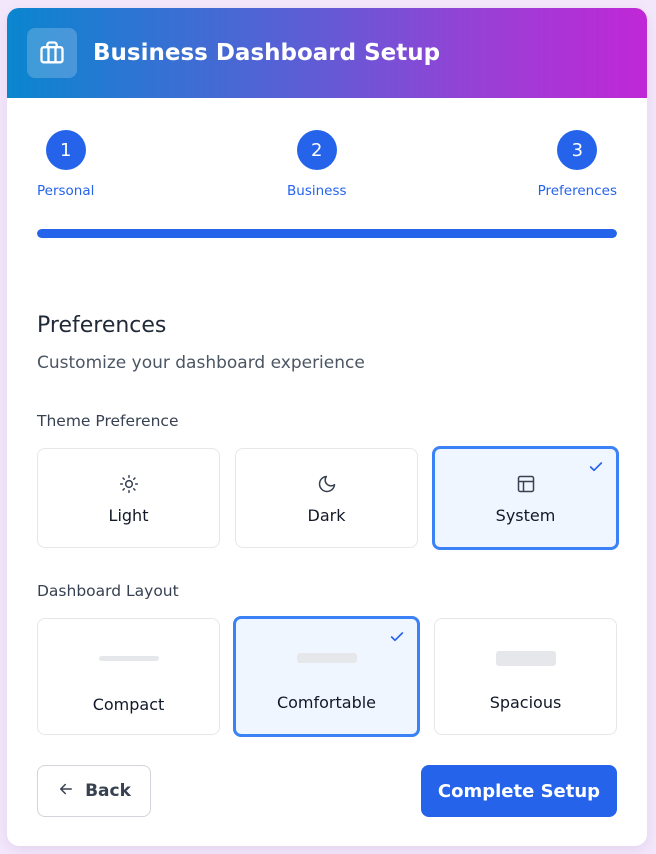 This screenshot has width=656, height=854. Describe the element at coordinates (108, 791) in the screenshot. I see `back-label: Back` at that location.